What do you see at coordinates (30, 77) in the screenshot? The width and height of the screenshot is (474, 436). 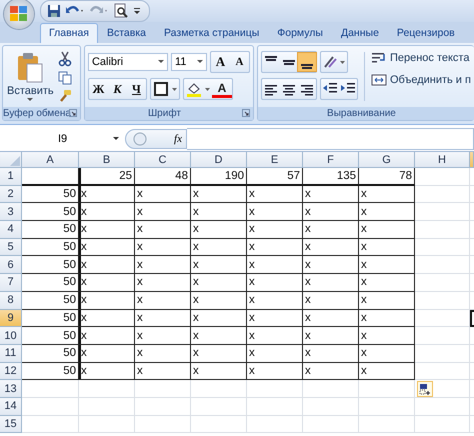 I see `paste-button: Вставить` at bounding box center [30, 77].